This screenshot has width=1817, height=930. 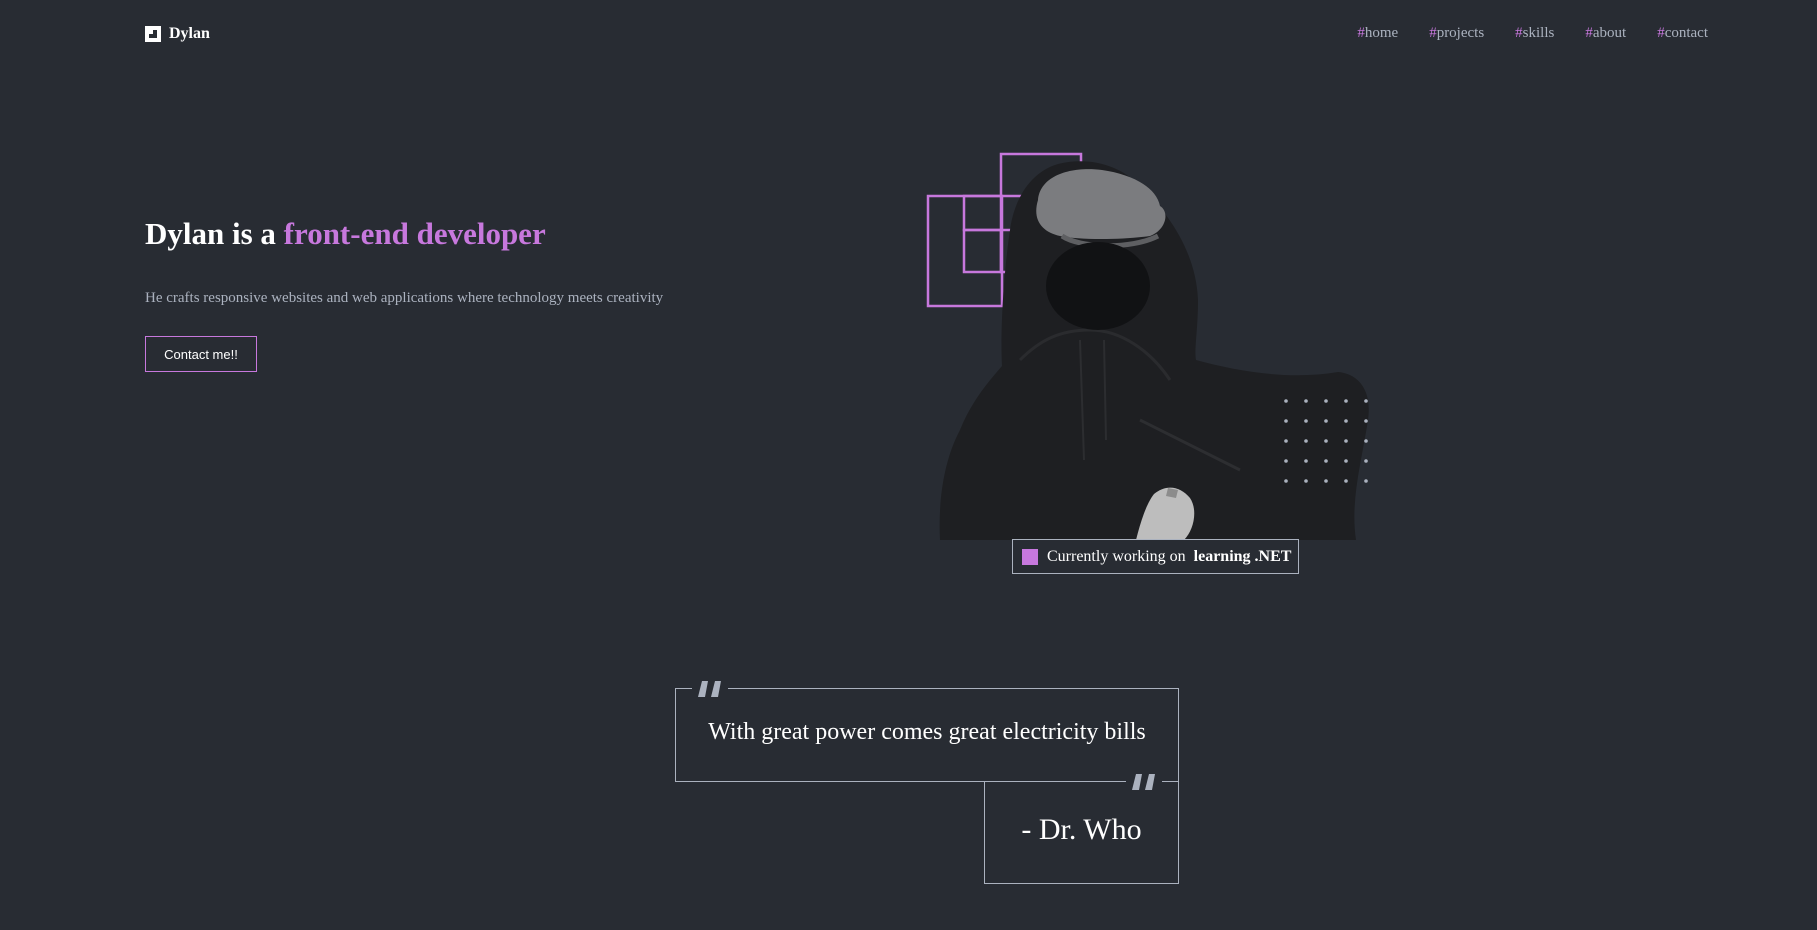 What do you see at coordinates (189, 33) in the screenshot?
I see `logo-text: Dylan` at bounding box center [189, 33].